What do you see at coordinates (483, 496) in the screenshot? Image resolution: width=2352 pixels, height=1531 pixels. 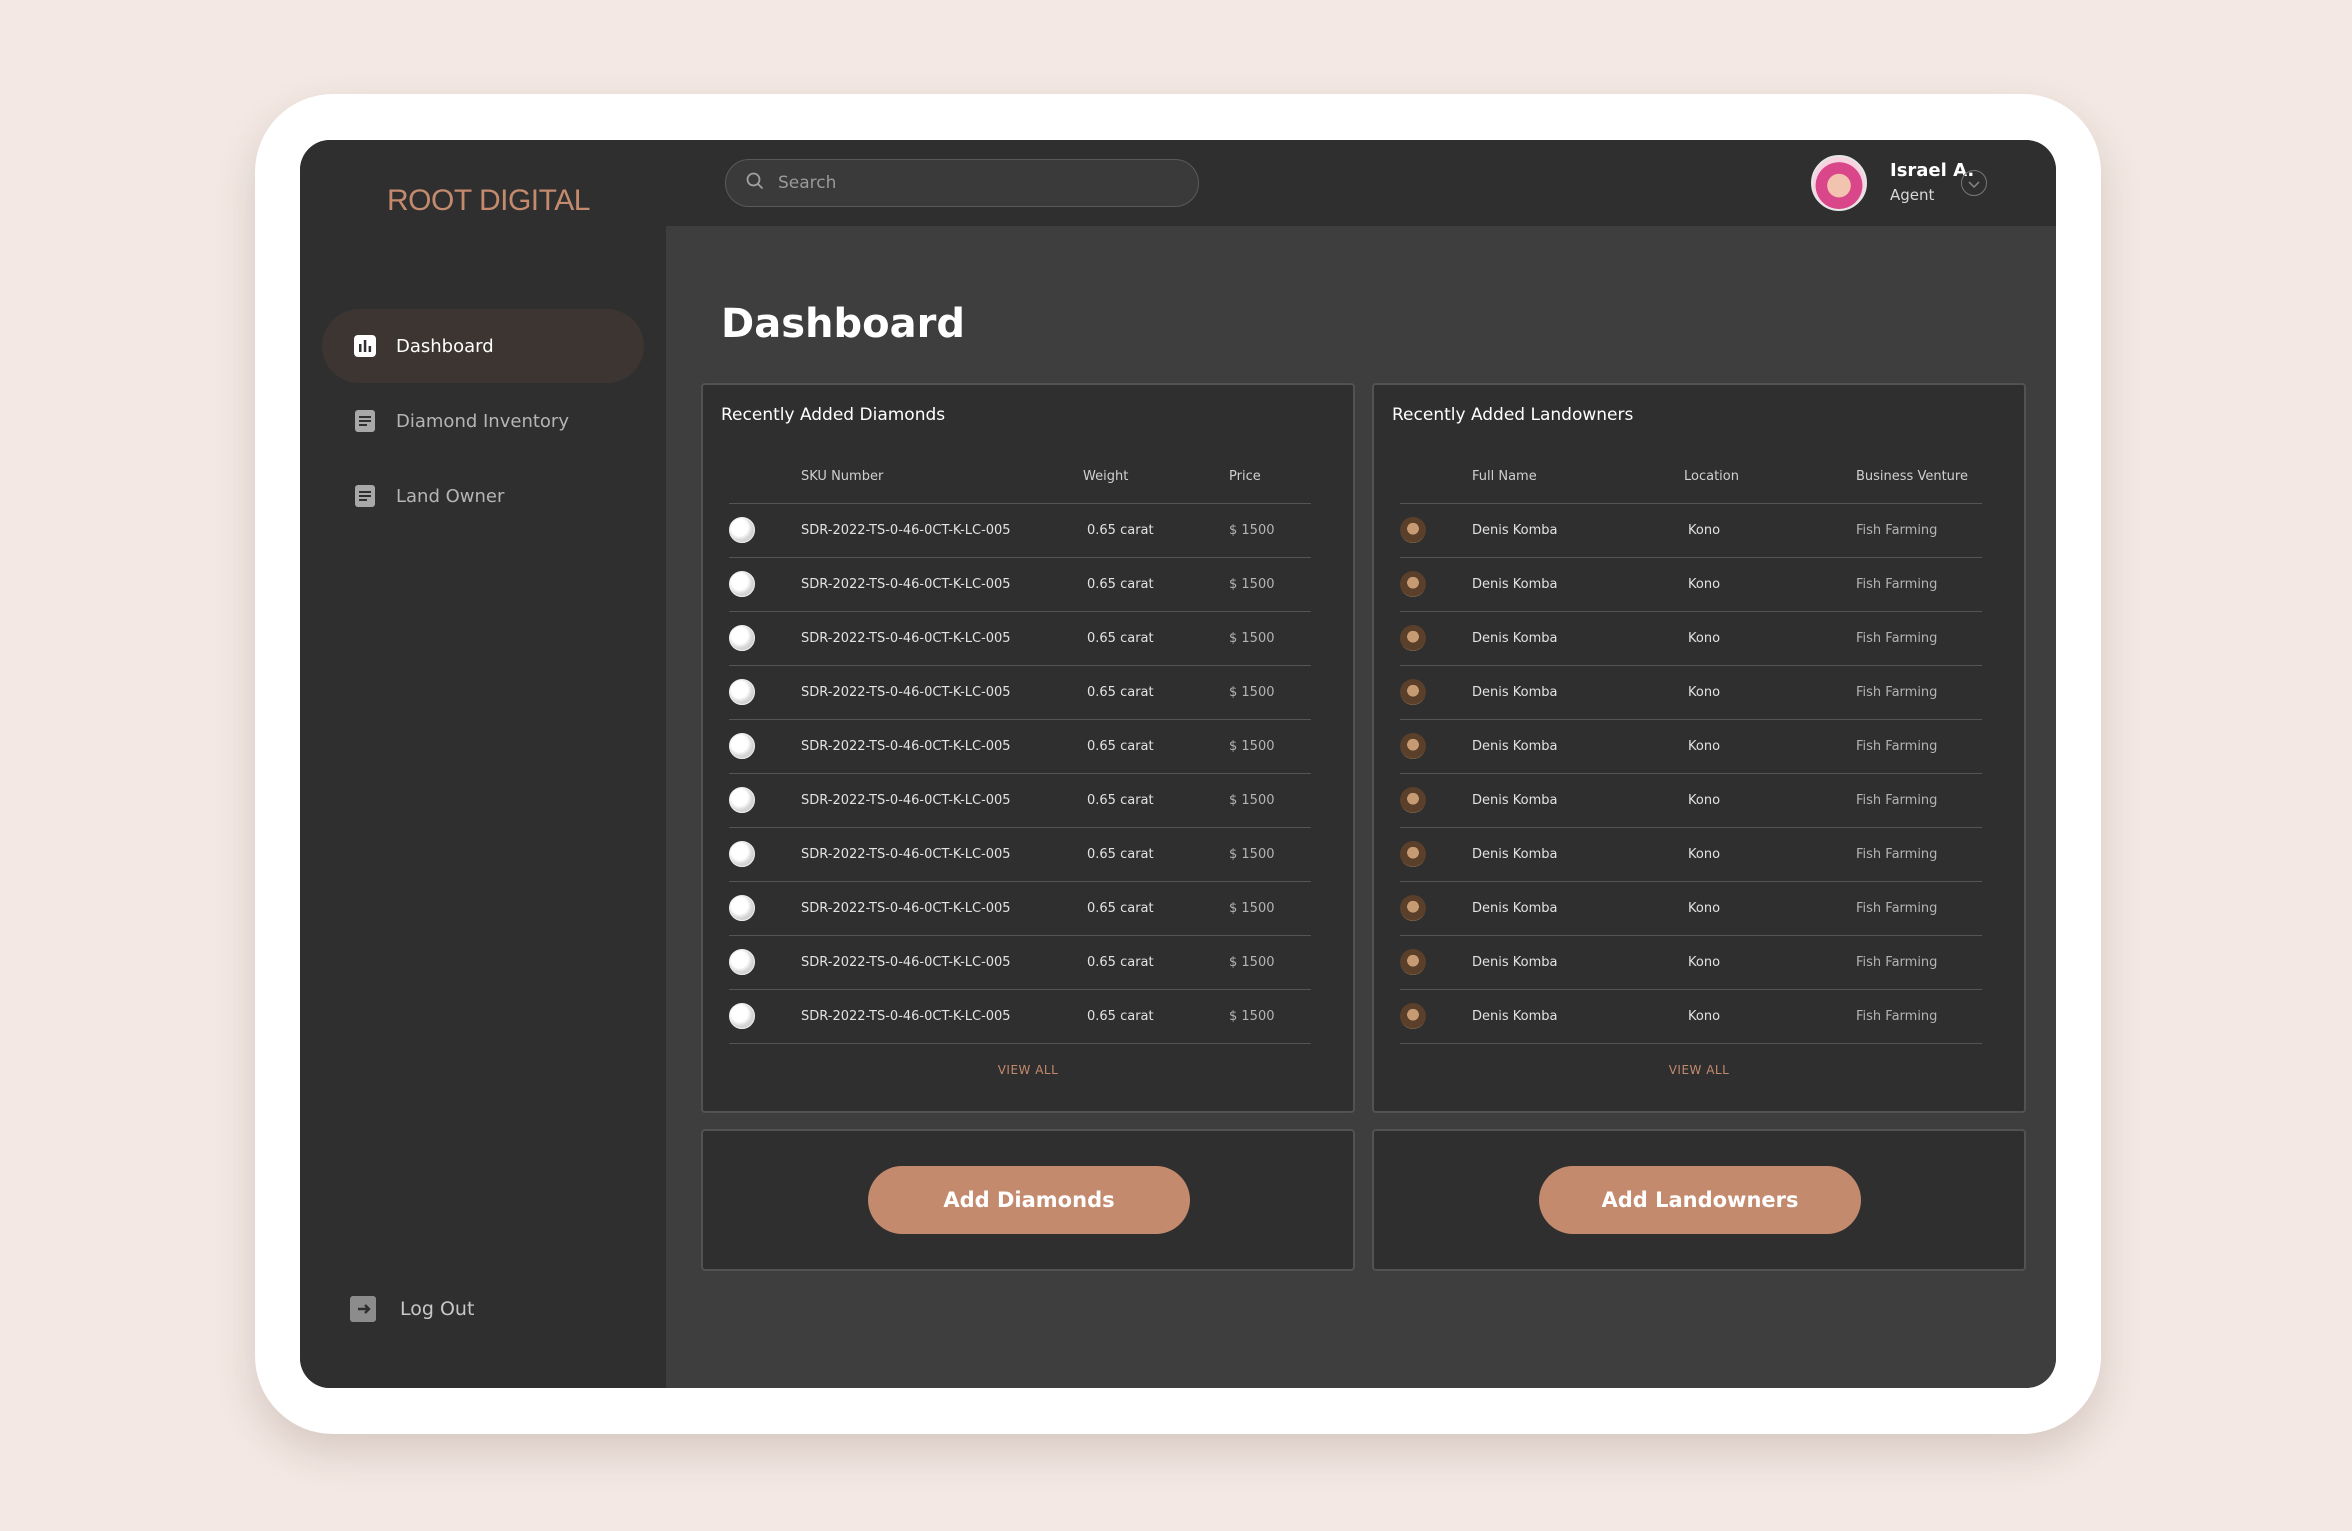 I see `sidebar-item-land-owner: Land Owner` at bounding box center [483, 496].